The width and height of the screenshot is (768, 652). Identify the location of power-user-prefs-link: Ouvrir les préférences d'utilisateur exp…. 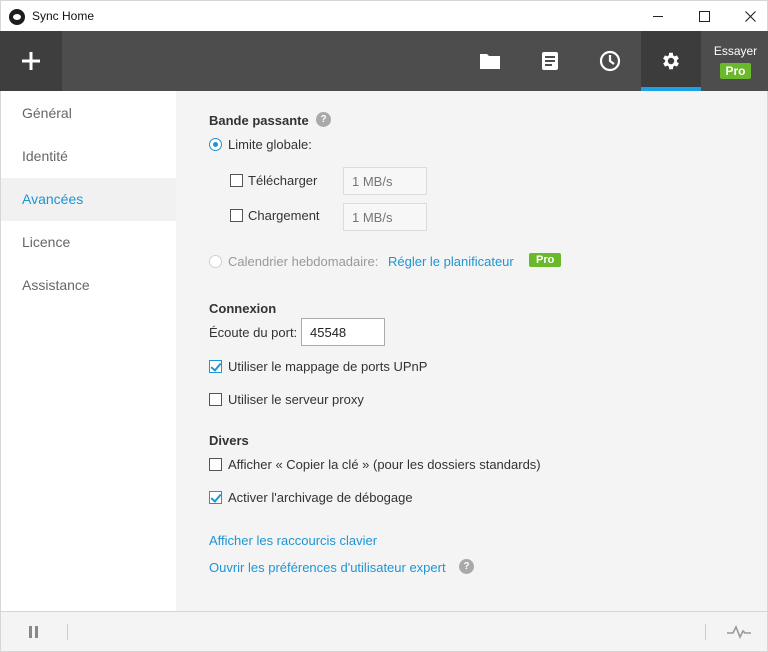
(327, 567).